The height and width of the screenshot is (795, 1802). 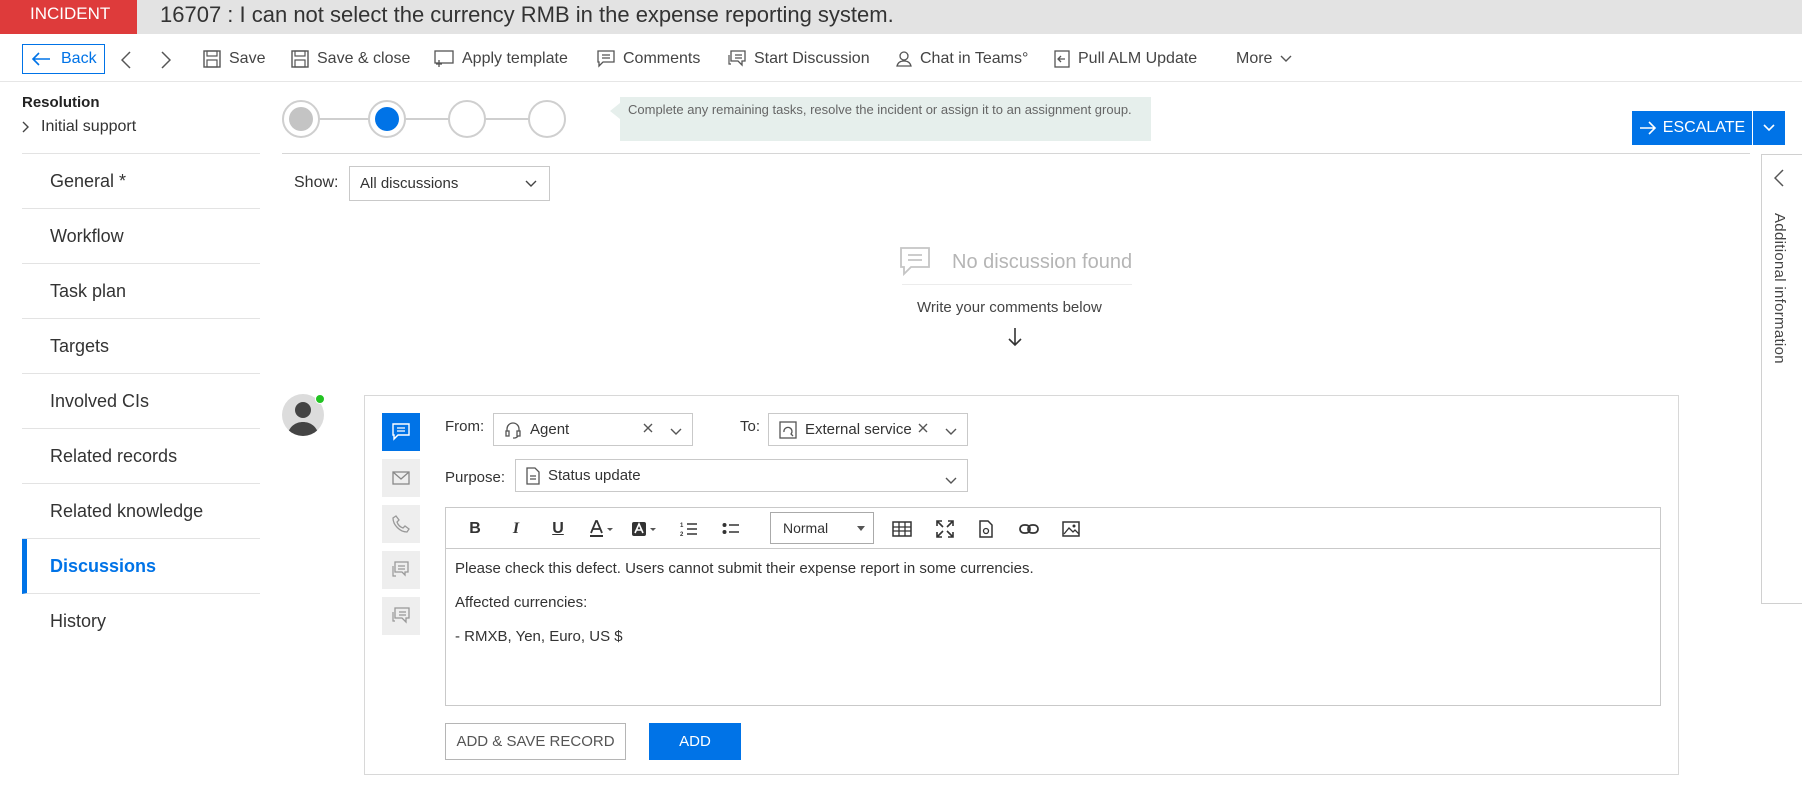 I want to click on nav-item-targets: Targets, so click(x=141, y=346).